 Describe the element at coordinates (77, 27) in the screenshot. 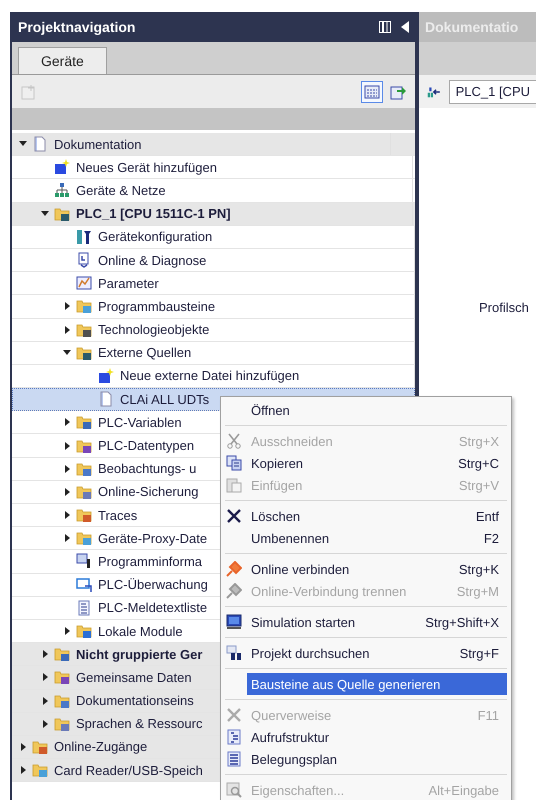

I see `panel-title: Projektnavigation` at that location.